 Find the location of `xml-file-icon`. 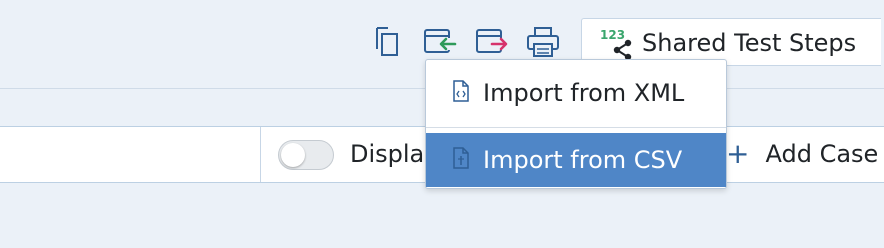

xml-file-icon is located at coordinates (461, 93).